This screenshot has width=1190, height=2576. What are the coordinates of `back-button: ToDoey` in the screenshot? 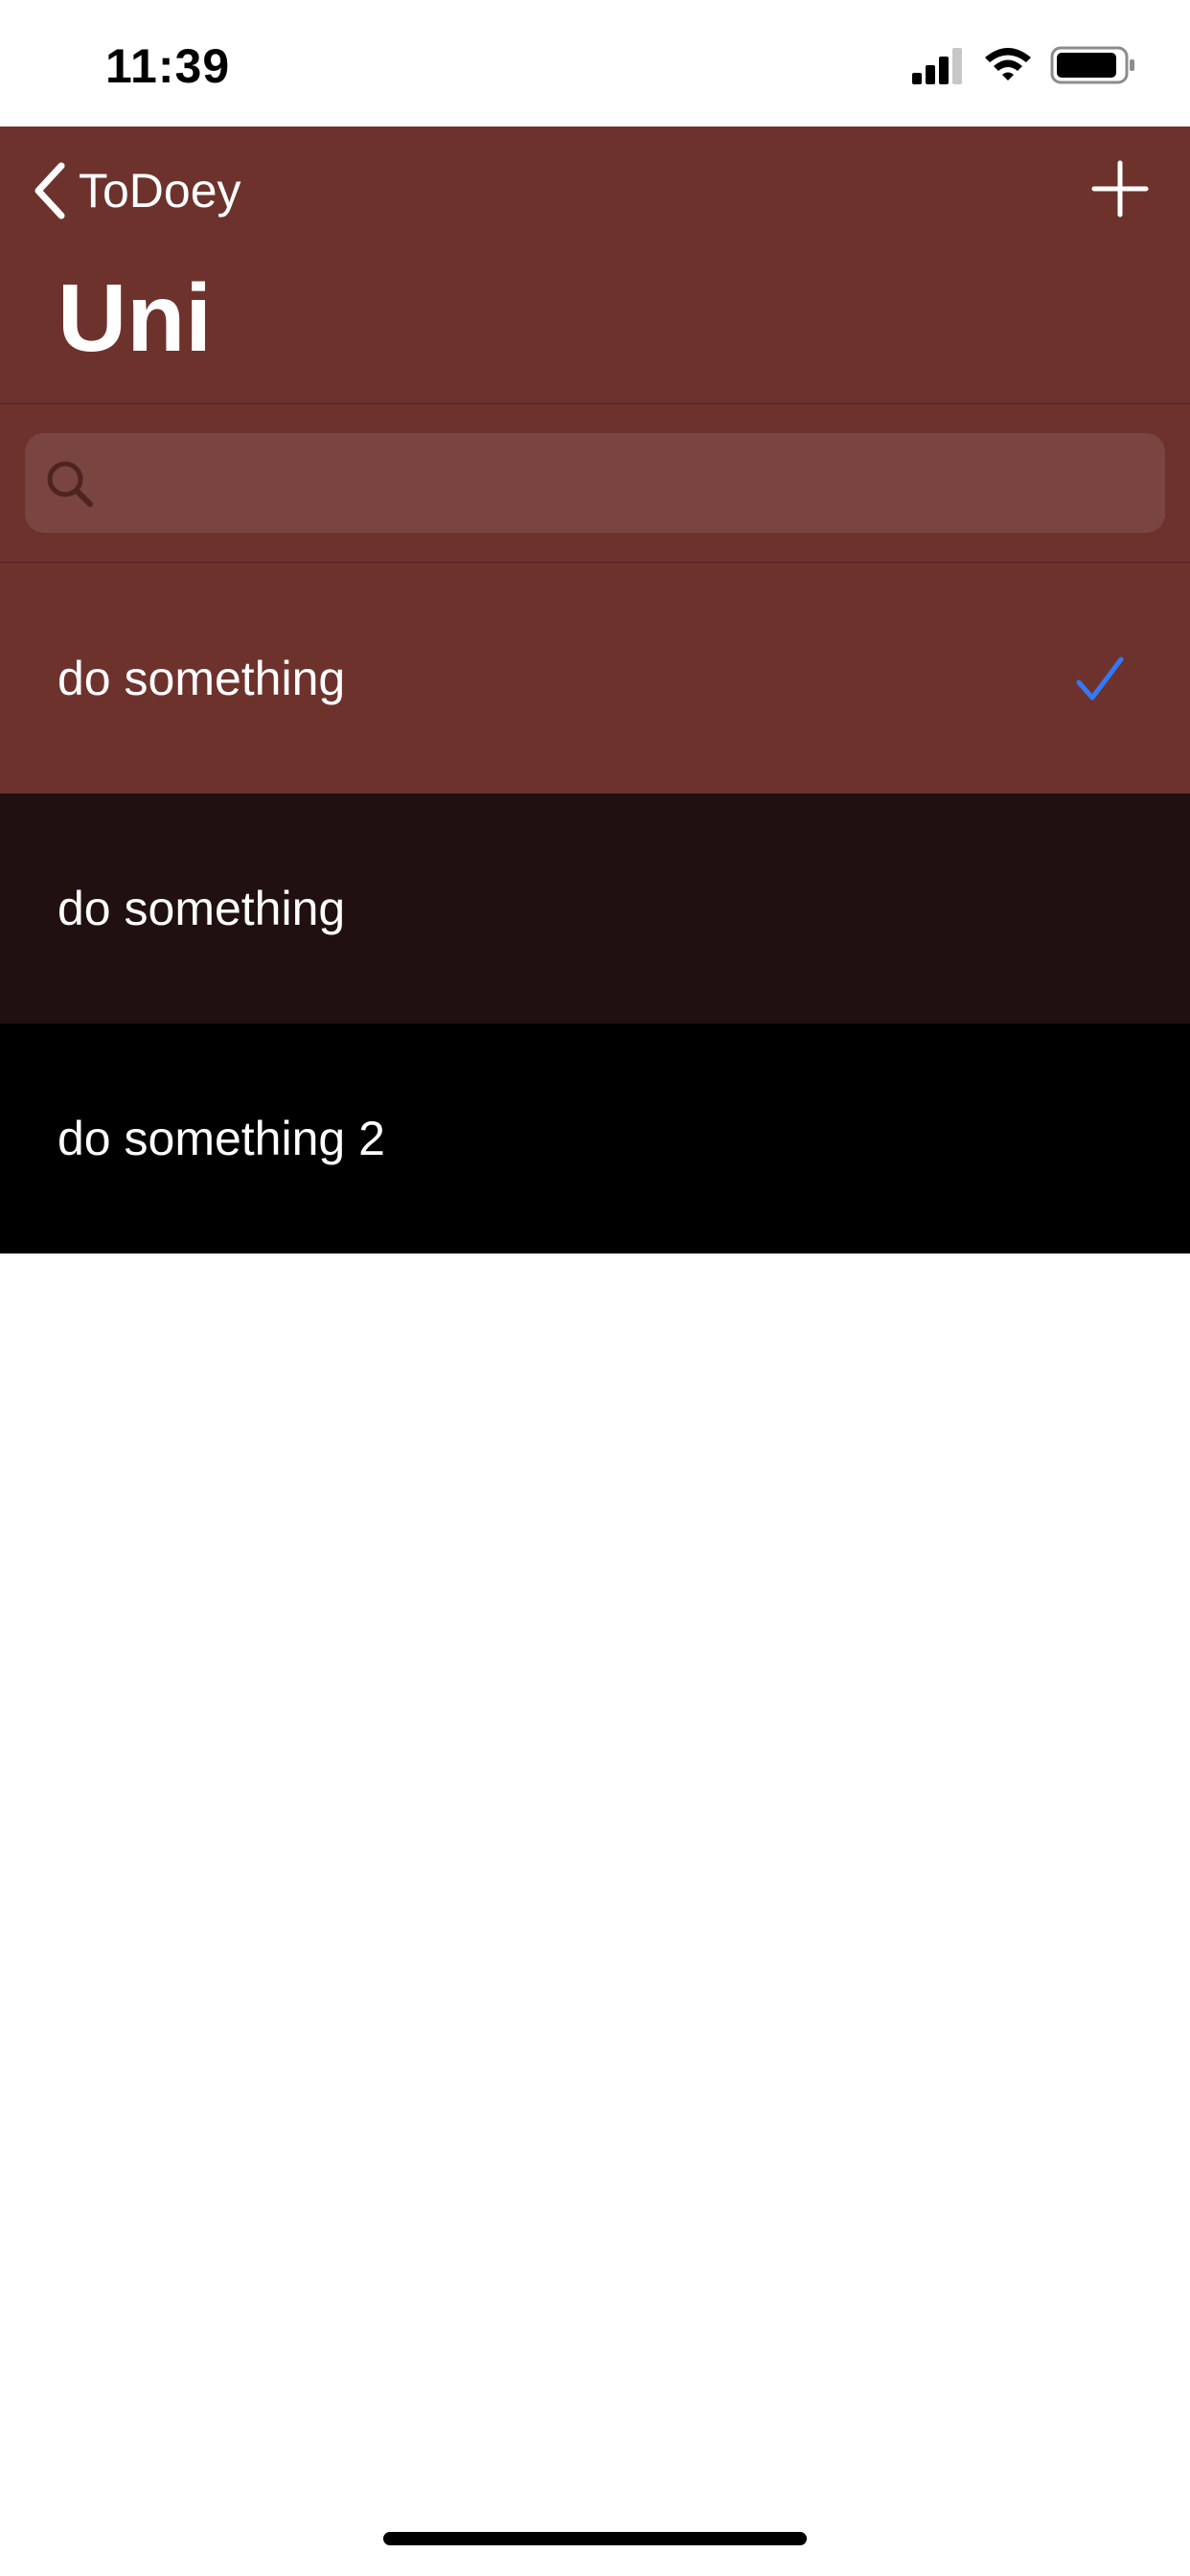 It's located at (137, 190).